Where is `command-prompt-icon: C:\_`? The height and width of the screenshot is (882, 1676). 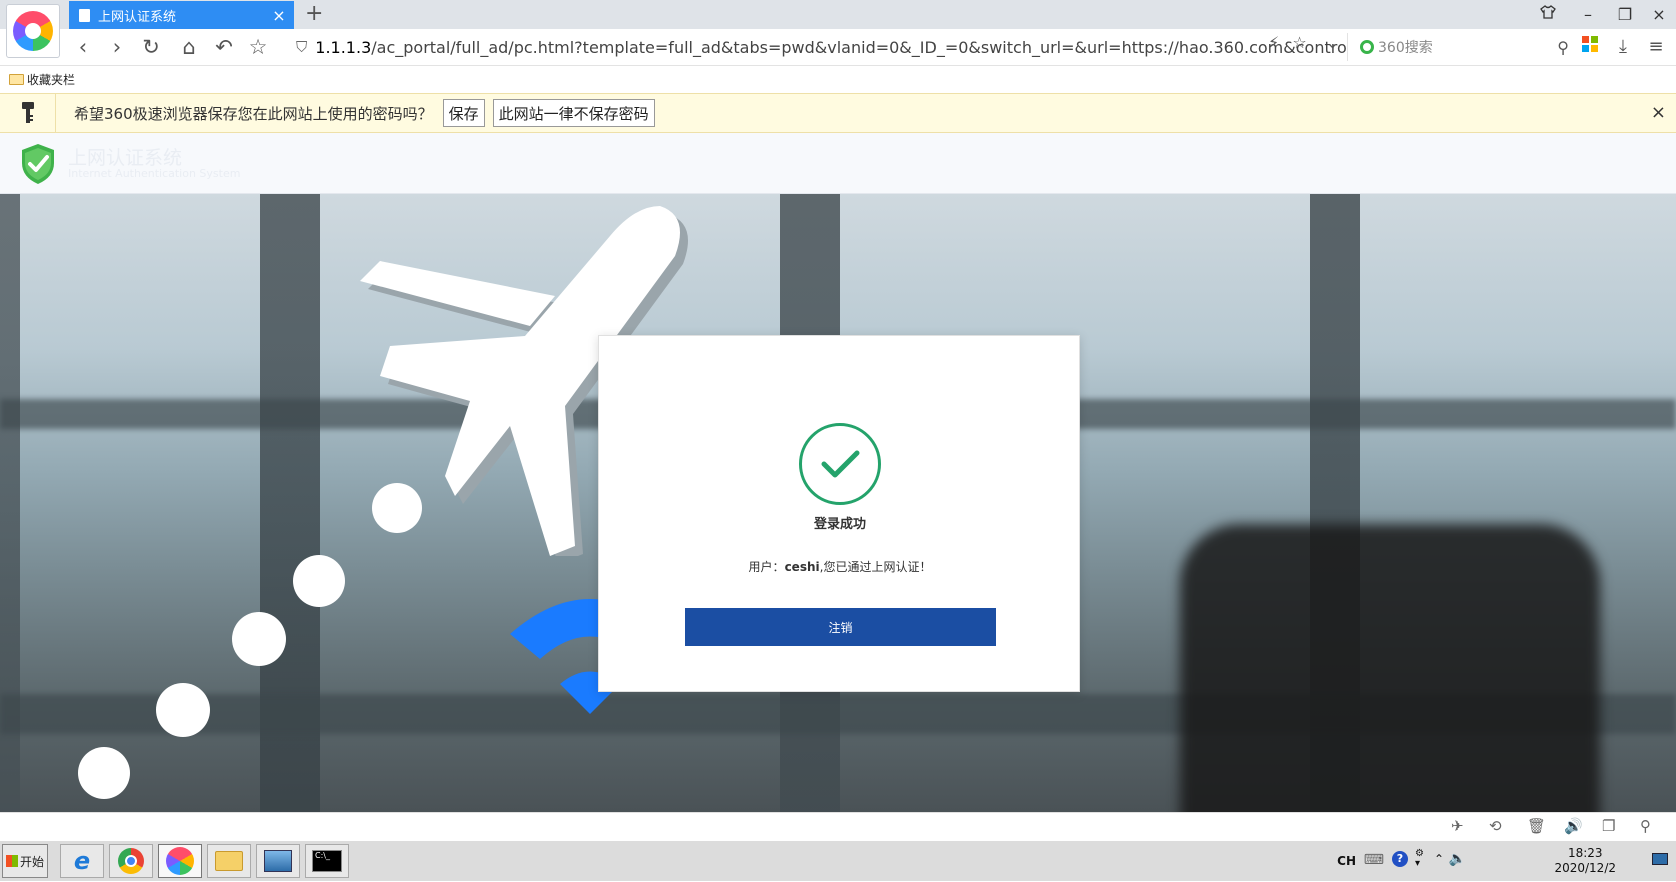
command-prompt-icon: C:\_ is located at coordinates (327, 861).